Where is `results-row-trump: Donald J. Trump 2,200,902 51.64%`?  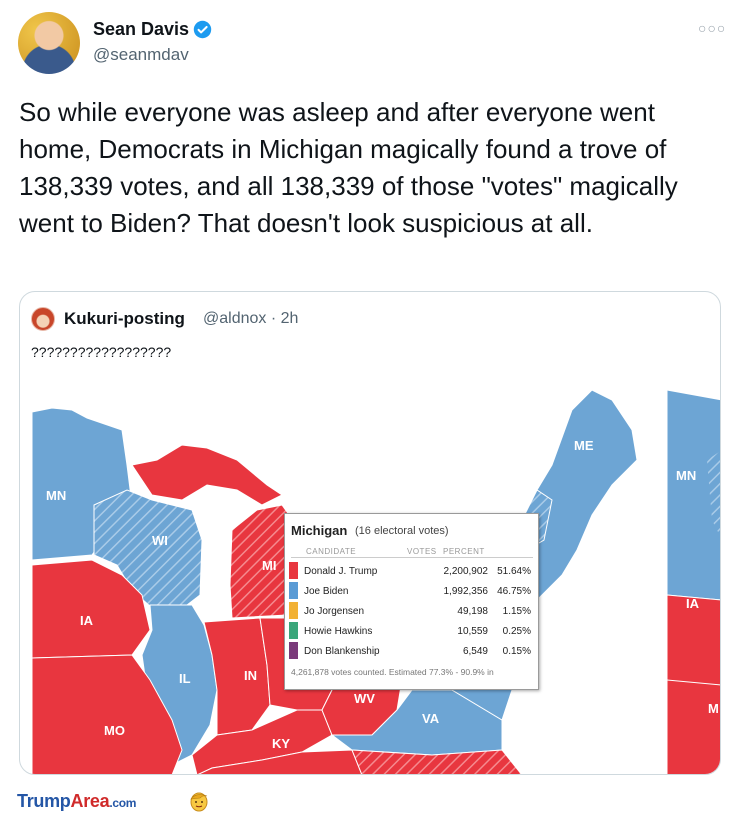 results-row-trump: Donald J. Trump 2,200,902 51.64% is located at coordinates (412, 572).